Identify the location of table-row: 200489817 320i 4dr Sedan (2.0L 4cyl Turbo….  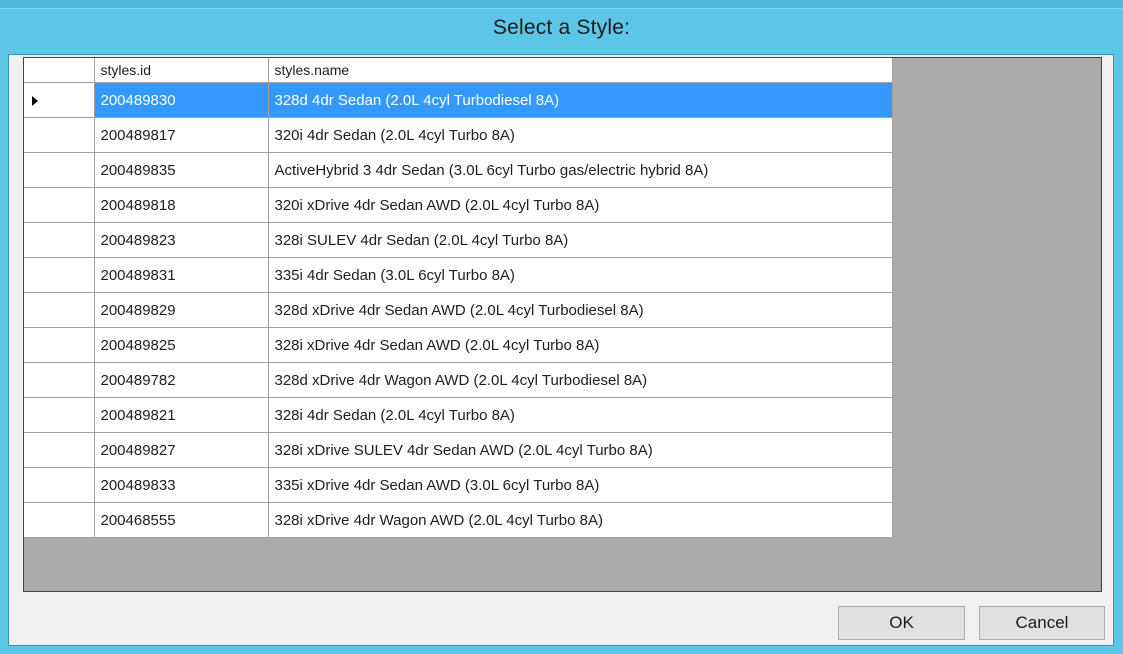
(458, 135).